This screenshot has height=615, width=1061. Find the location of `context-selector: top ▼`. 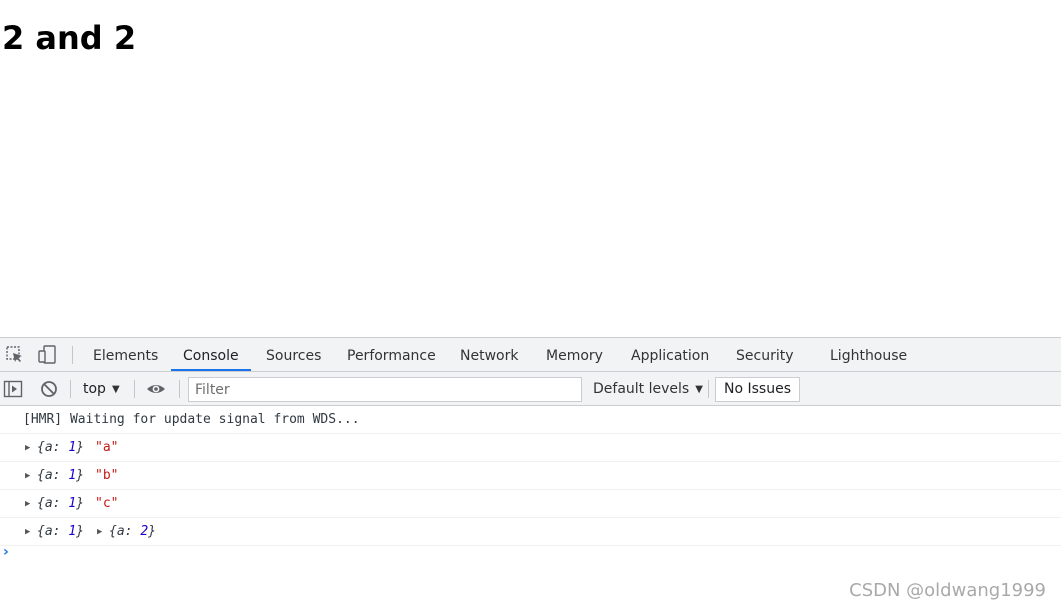

context-selector: top ▼ is located at coordinates (101, 389).